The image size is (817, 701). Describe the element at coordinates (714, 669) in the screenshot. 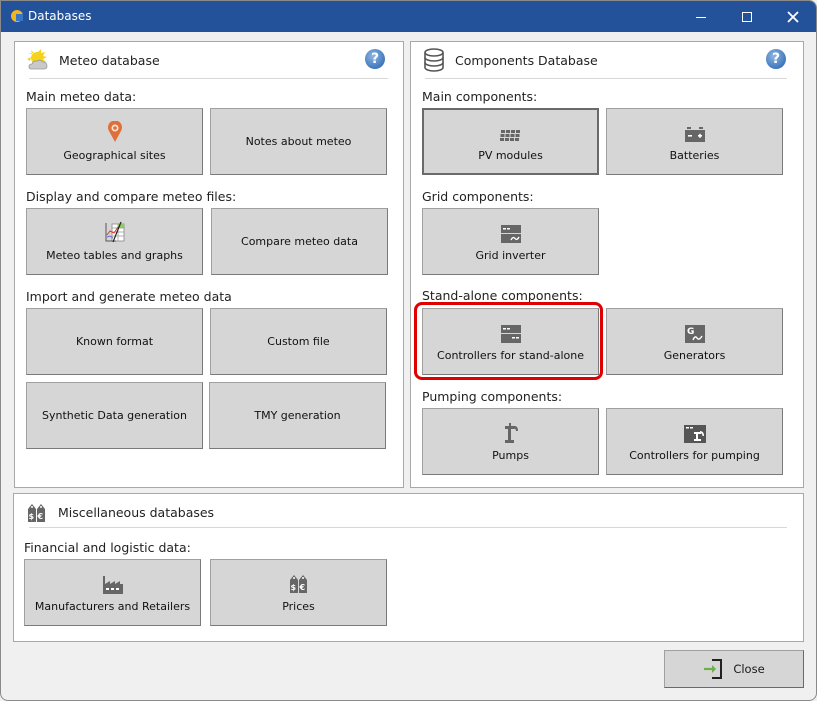

I see `exit-arrow-icon` at that location.